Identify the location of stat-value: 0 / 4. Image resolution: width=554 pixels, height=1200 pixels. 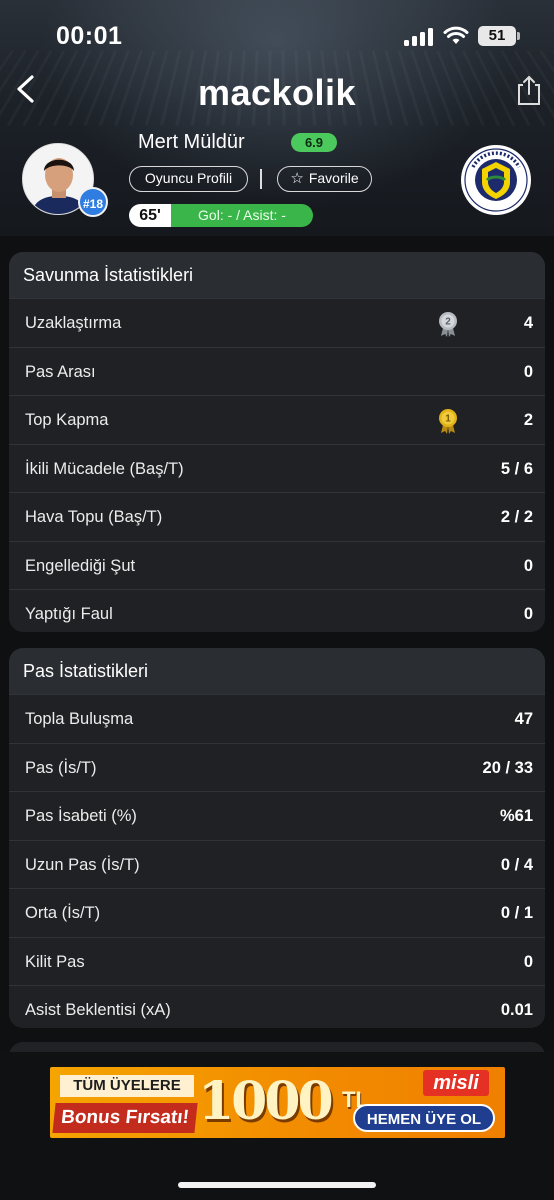
(516, 864).